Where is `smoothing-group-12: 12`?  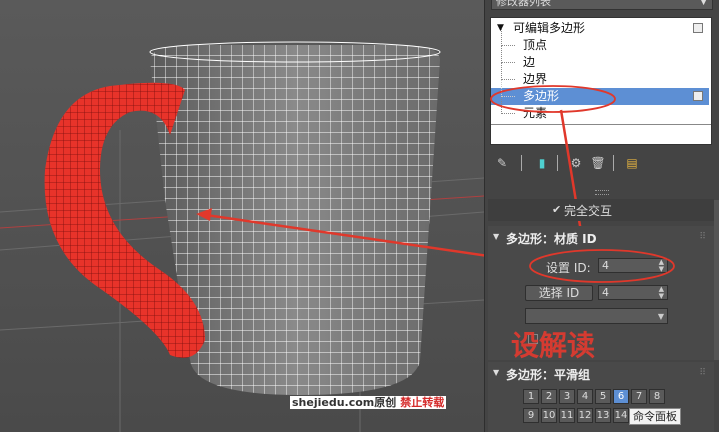
smoothing-group-12: 12 is located at coordinates (585, 415).